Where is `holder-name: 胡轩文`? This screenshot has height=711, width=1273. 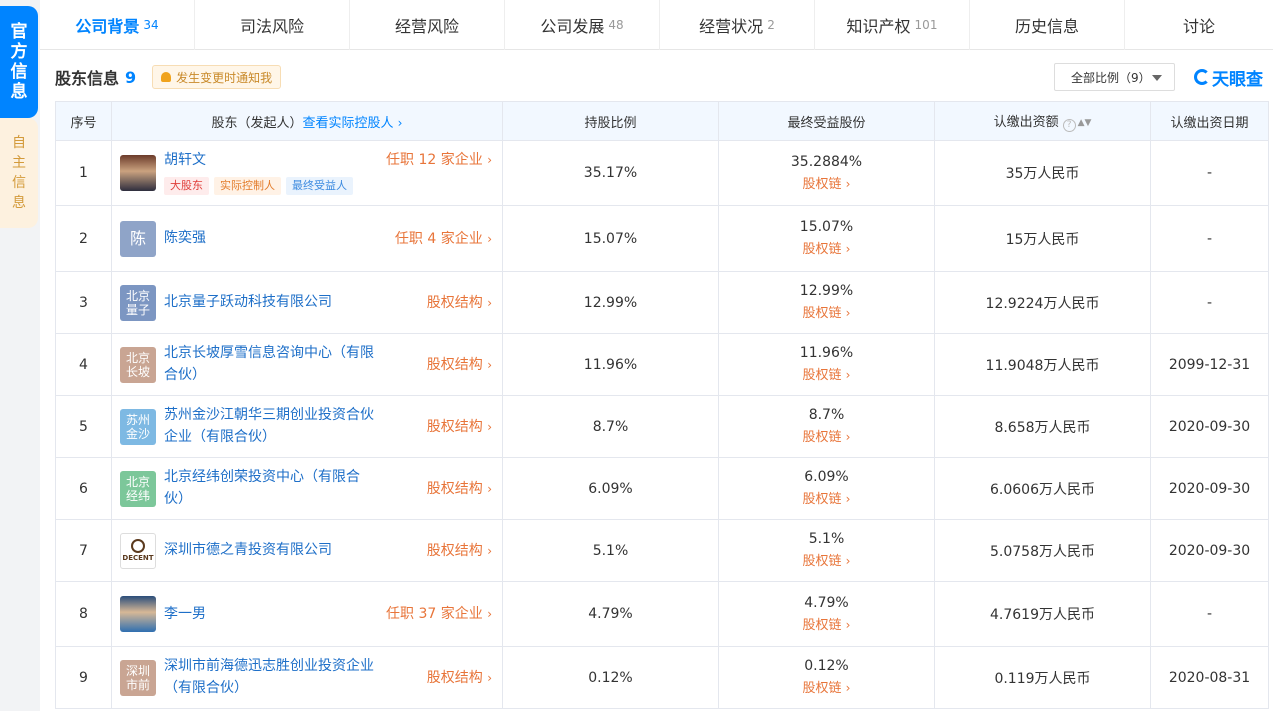 holder-name: 胡轩文 is located at coordinates (185, 160).